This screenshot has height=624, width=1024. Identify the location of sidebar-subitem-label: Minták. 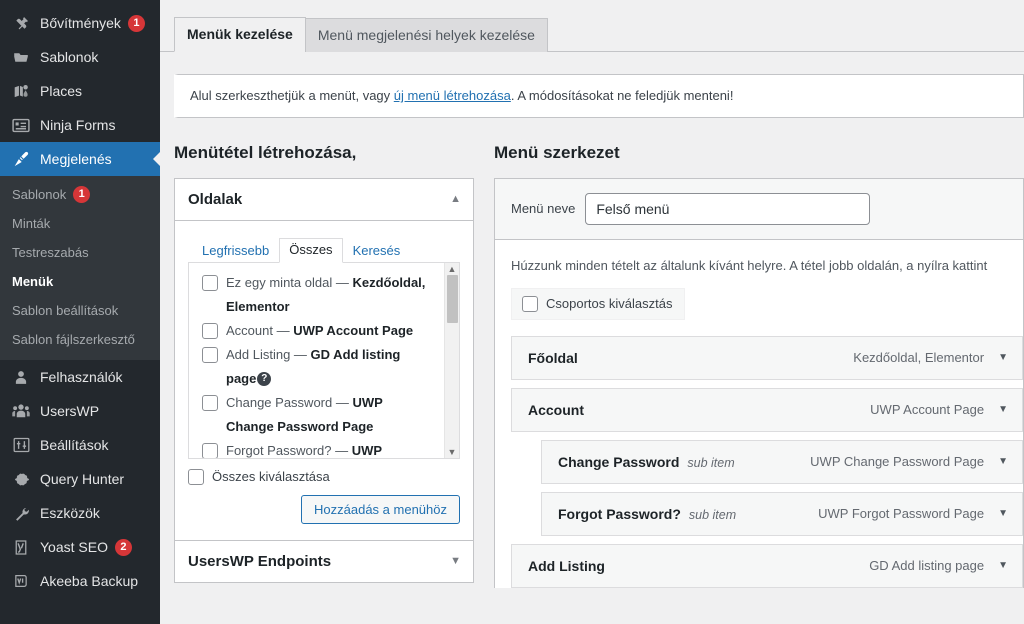
(31, 223).